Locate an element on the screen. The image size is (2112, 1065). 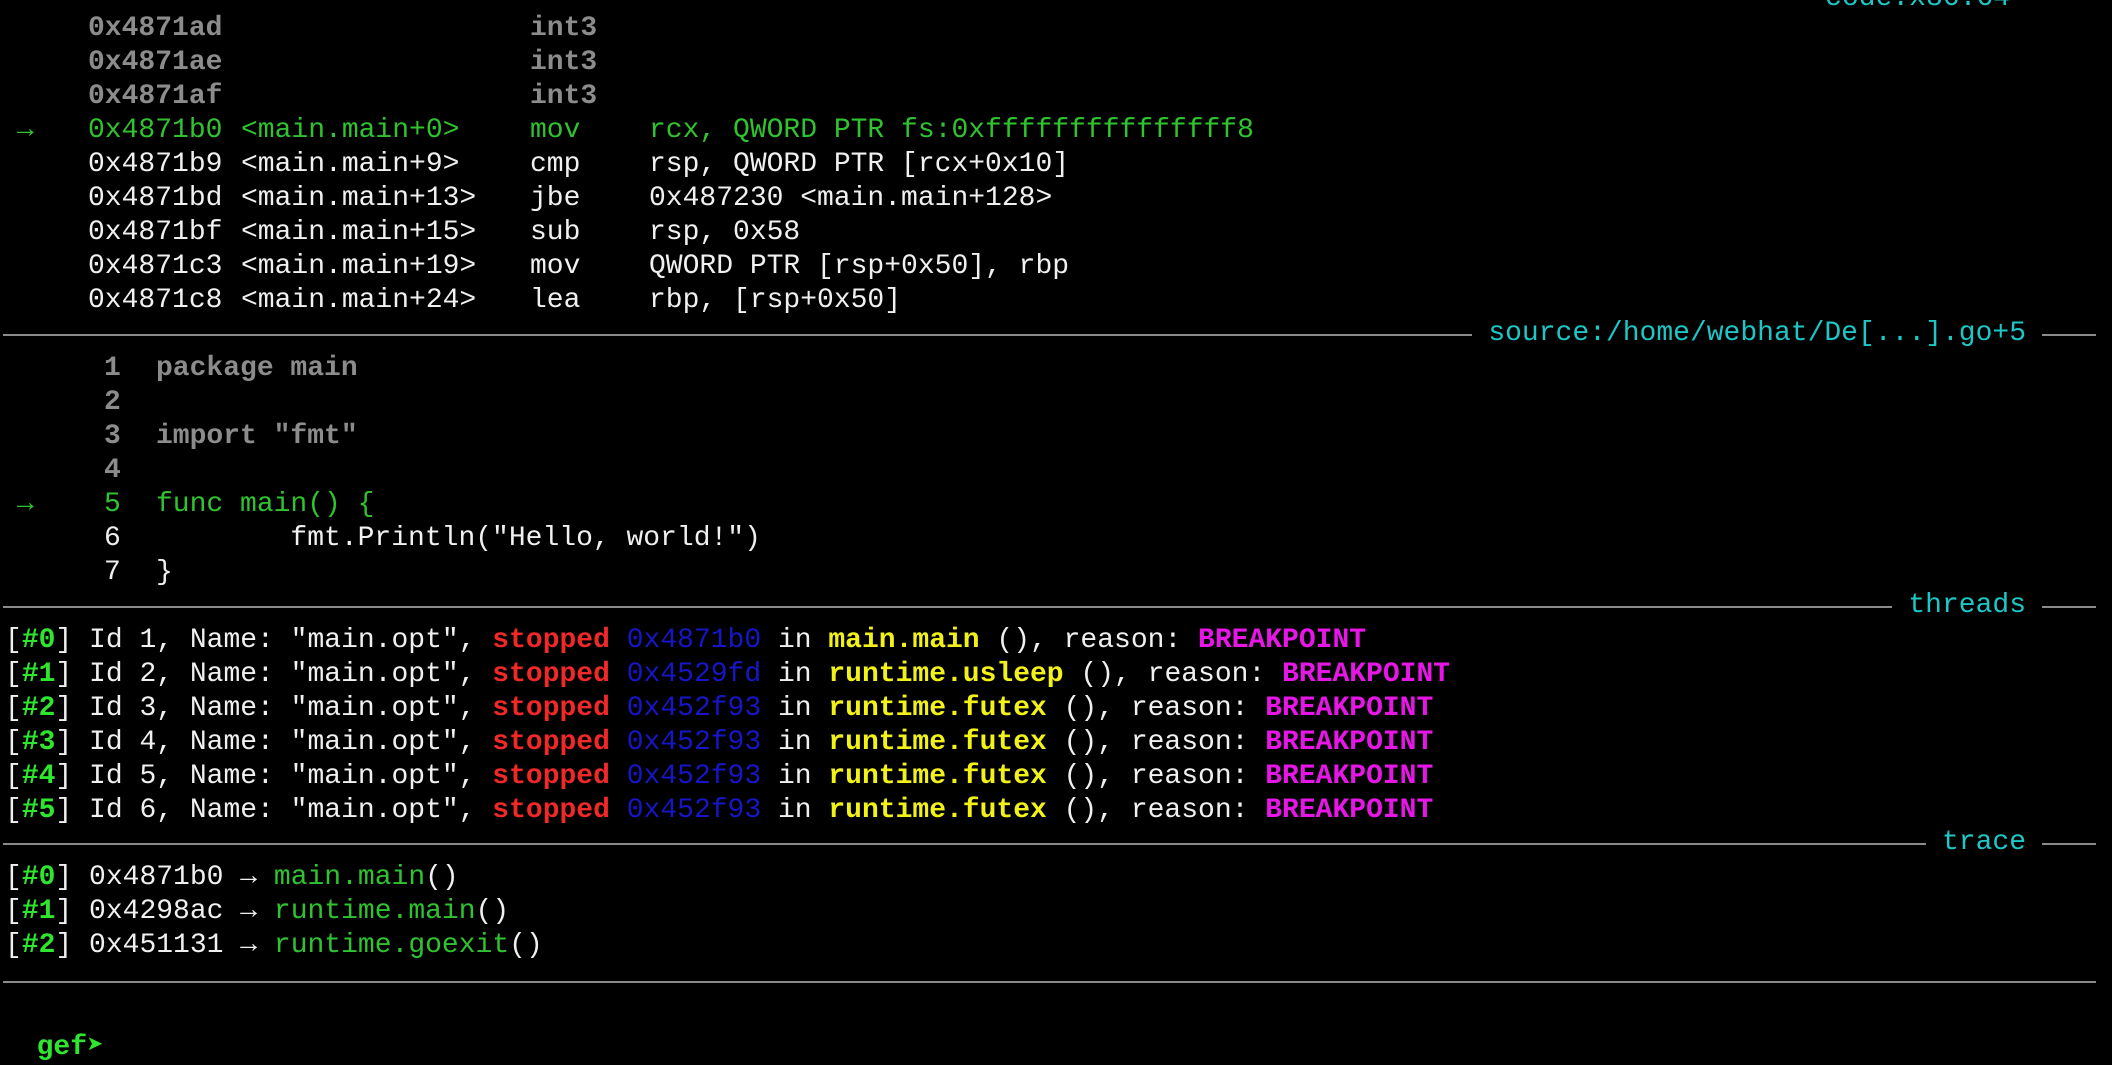
source-line: 3 import "fmt" is located at coordinates (1040, 437).